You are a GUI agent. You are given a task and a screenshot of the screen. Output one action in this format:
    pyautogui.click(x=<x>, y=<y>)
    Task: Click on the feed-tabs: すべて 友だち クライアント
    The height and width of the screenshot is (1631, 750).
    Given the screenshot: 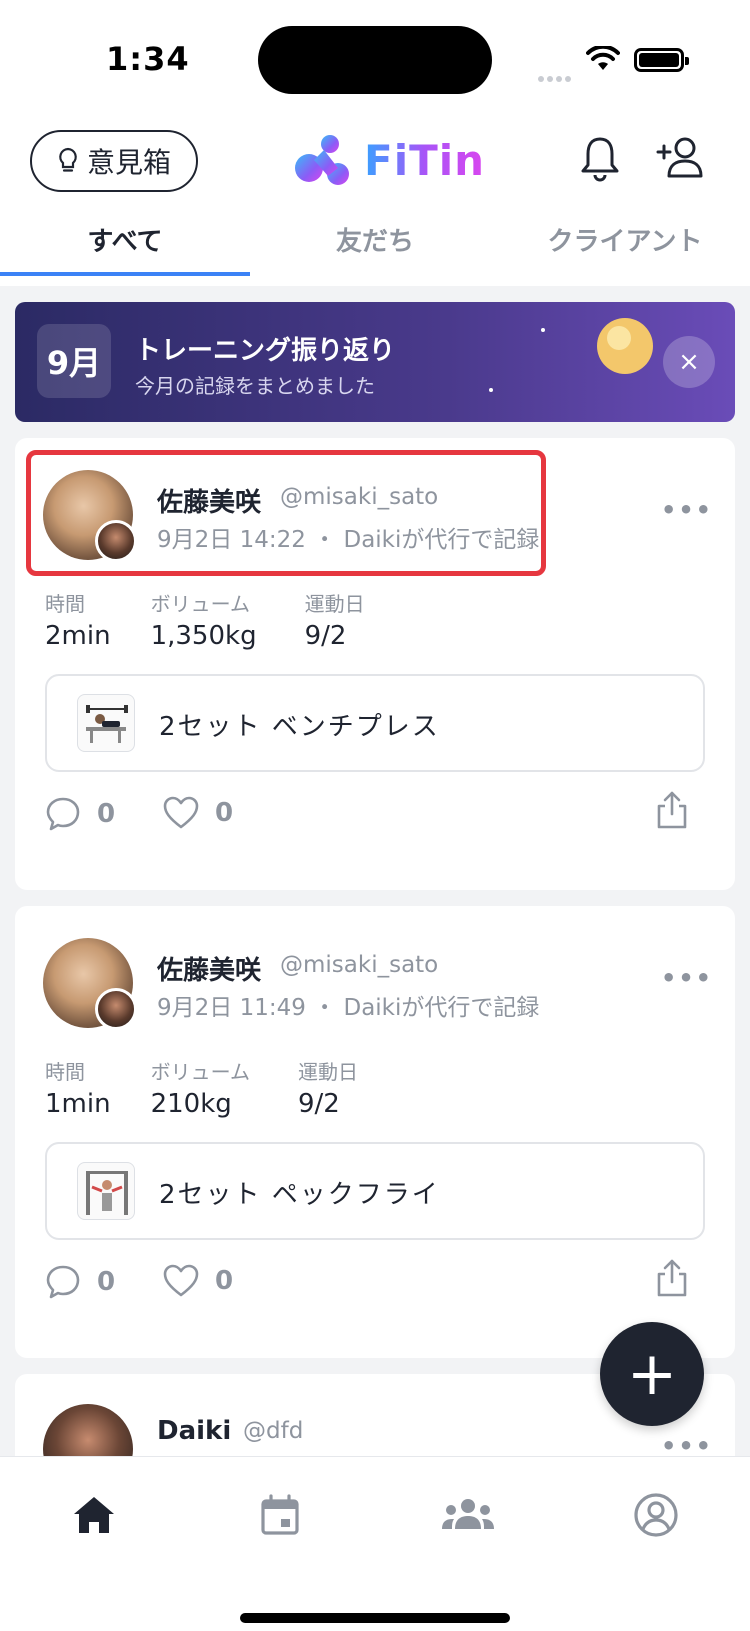 What is the action you would take?
    pyautogui.click(x=375, y=248)
    